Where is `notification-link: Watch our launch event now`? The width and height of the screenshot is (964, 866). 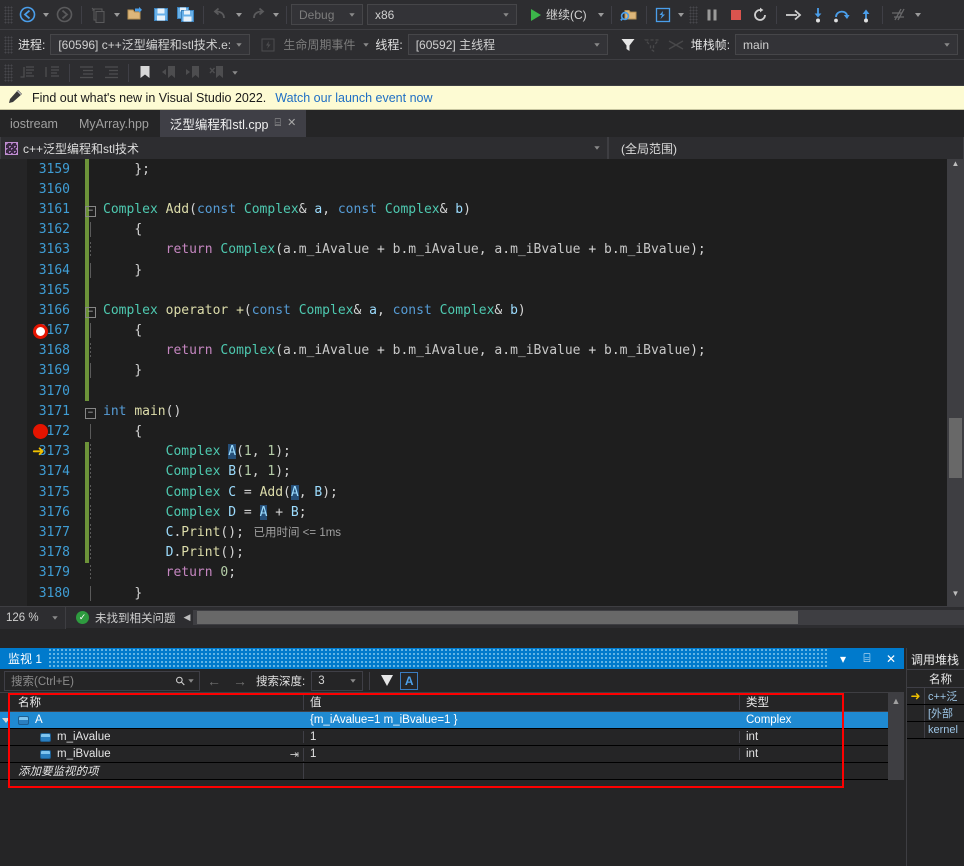
notification-link: Watch our launch event now is located at coordinates (353, 98).